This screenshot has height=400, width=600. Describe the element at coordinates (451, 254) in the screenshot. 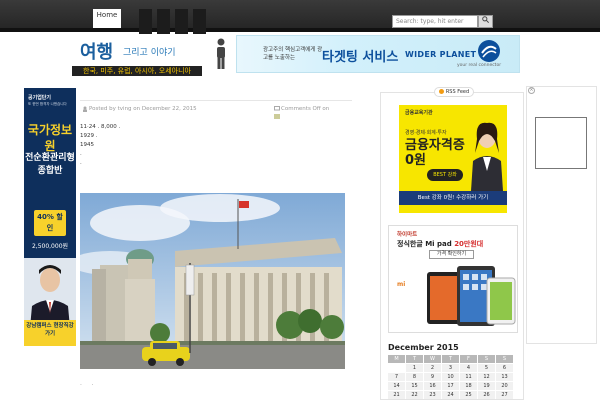

I see `mipad-ad-price-button: 가격 확인하기` at that location.